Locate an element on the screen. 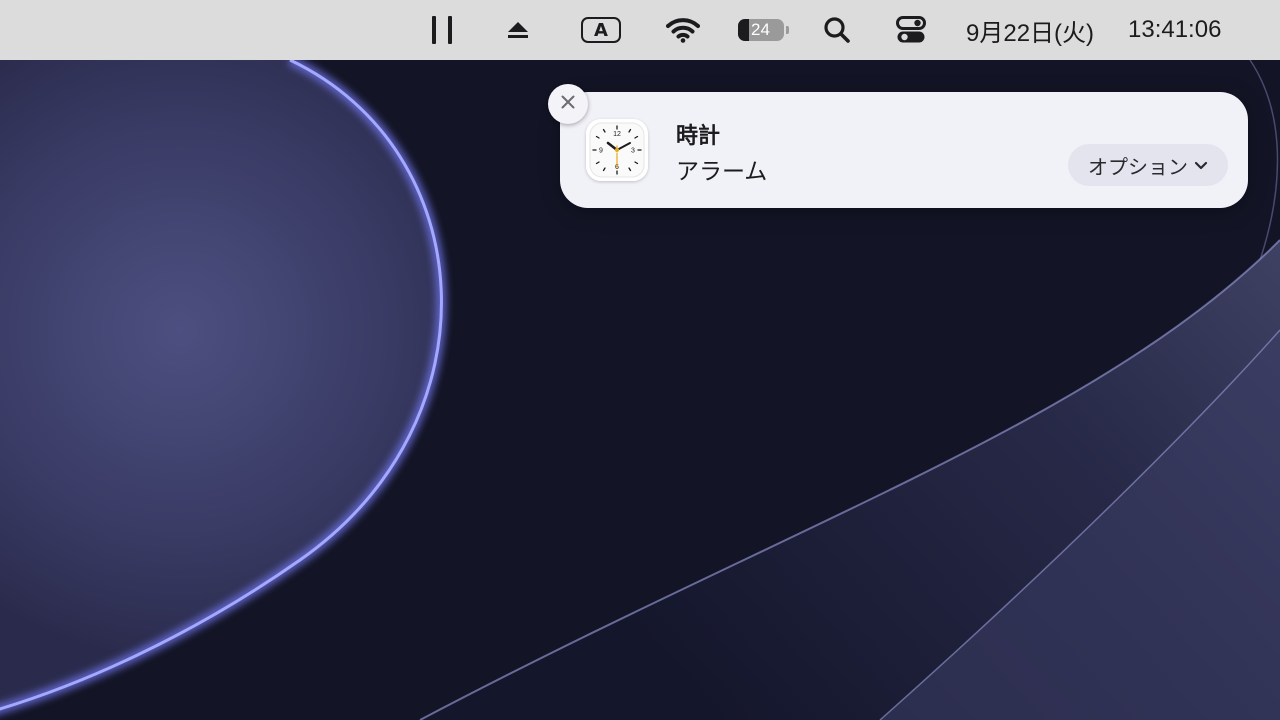 This screenshot has width=1280, height=720. input-source-icon: A is located at coordinates (601, 30).